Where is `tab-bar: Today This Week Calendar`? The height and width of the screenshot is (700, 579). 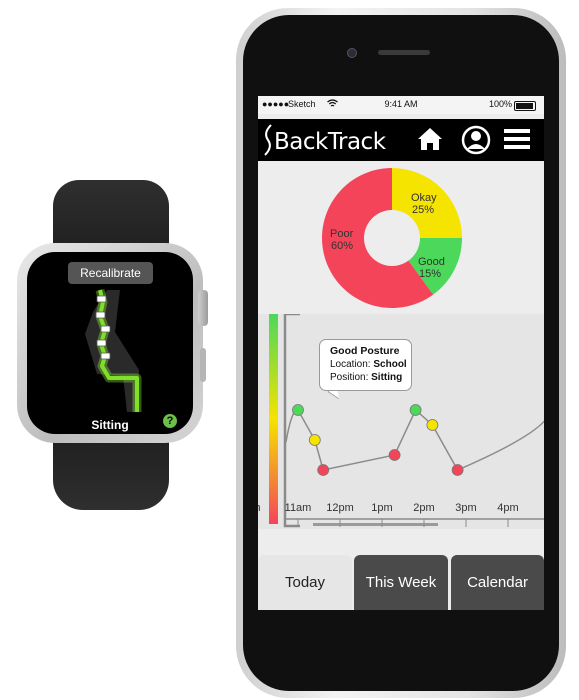 tab-bar: Today This Week Calendar is located at coordinates (401, 582).